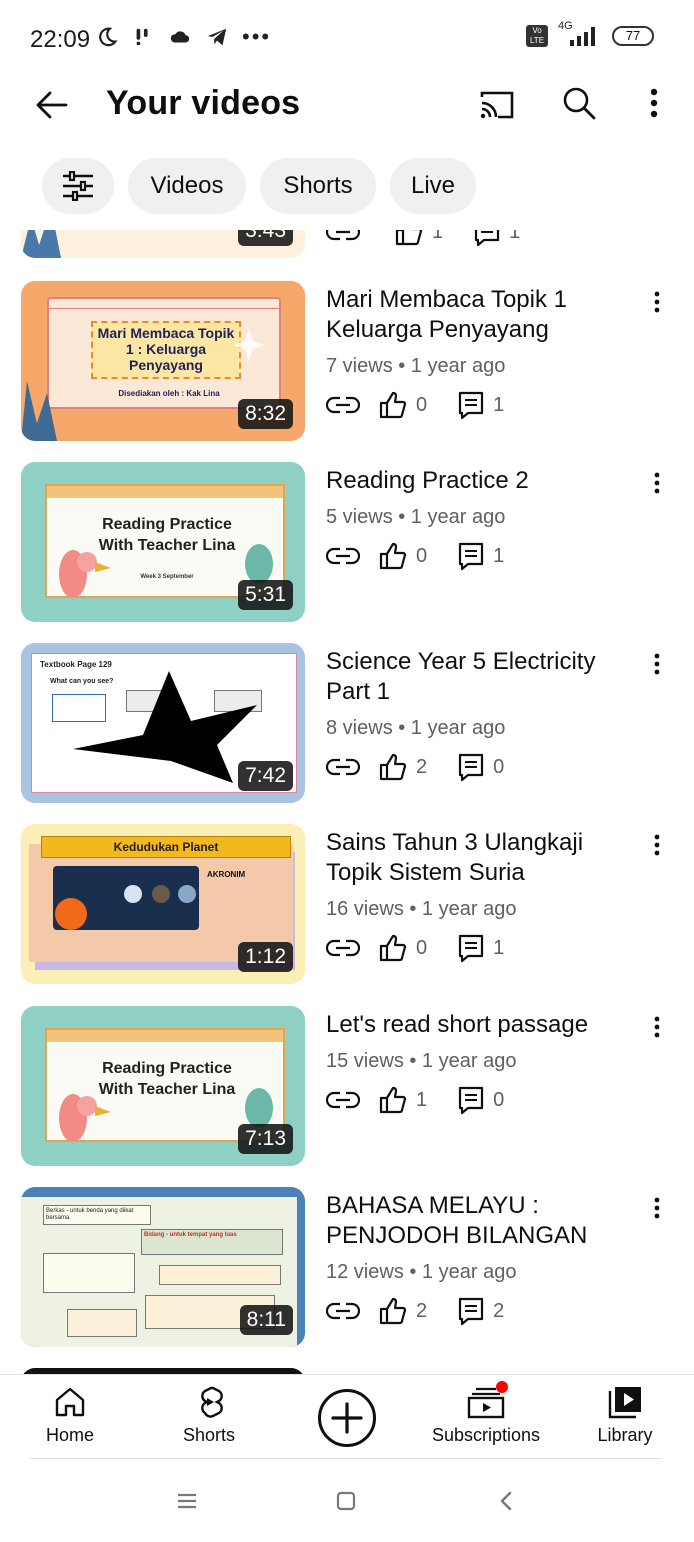 This screenshot has height=1542, width=694. Describe the element at coordinates (266, 1320) in the screenshot. I see `video-duration: 8:11` at that location.